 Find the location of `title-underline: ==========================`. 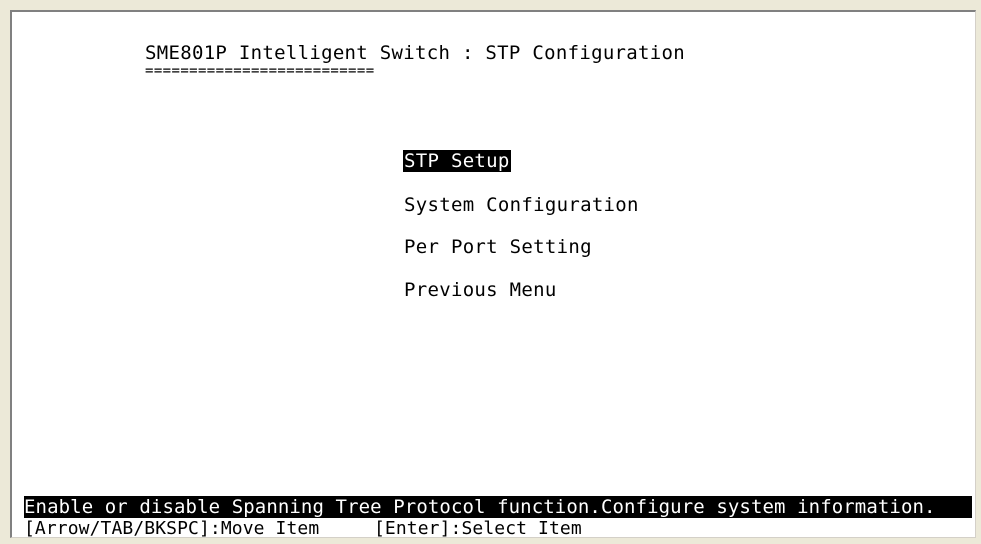

title-underline: ========================== is located at coordinates (260, 71).